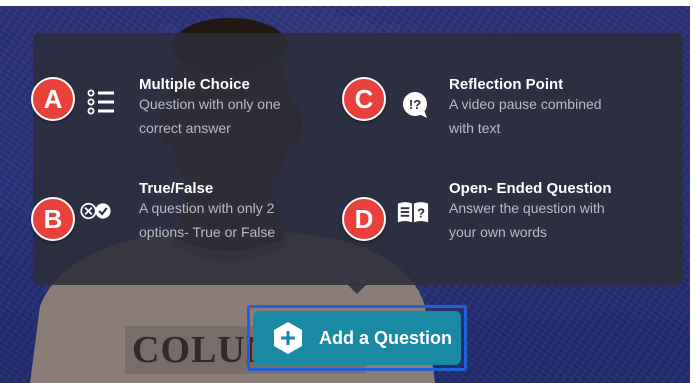 The height and width of the screenshot is (383, 696). I want to click on option-c-badge: C, so click(364, 99).